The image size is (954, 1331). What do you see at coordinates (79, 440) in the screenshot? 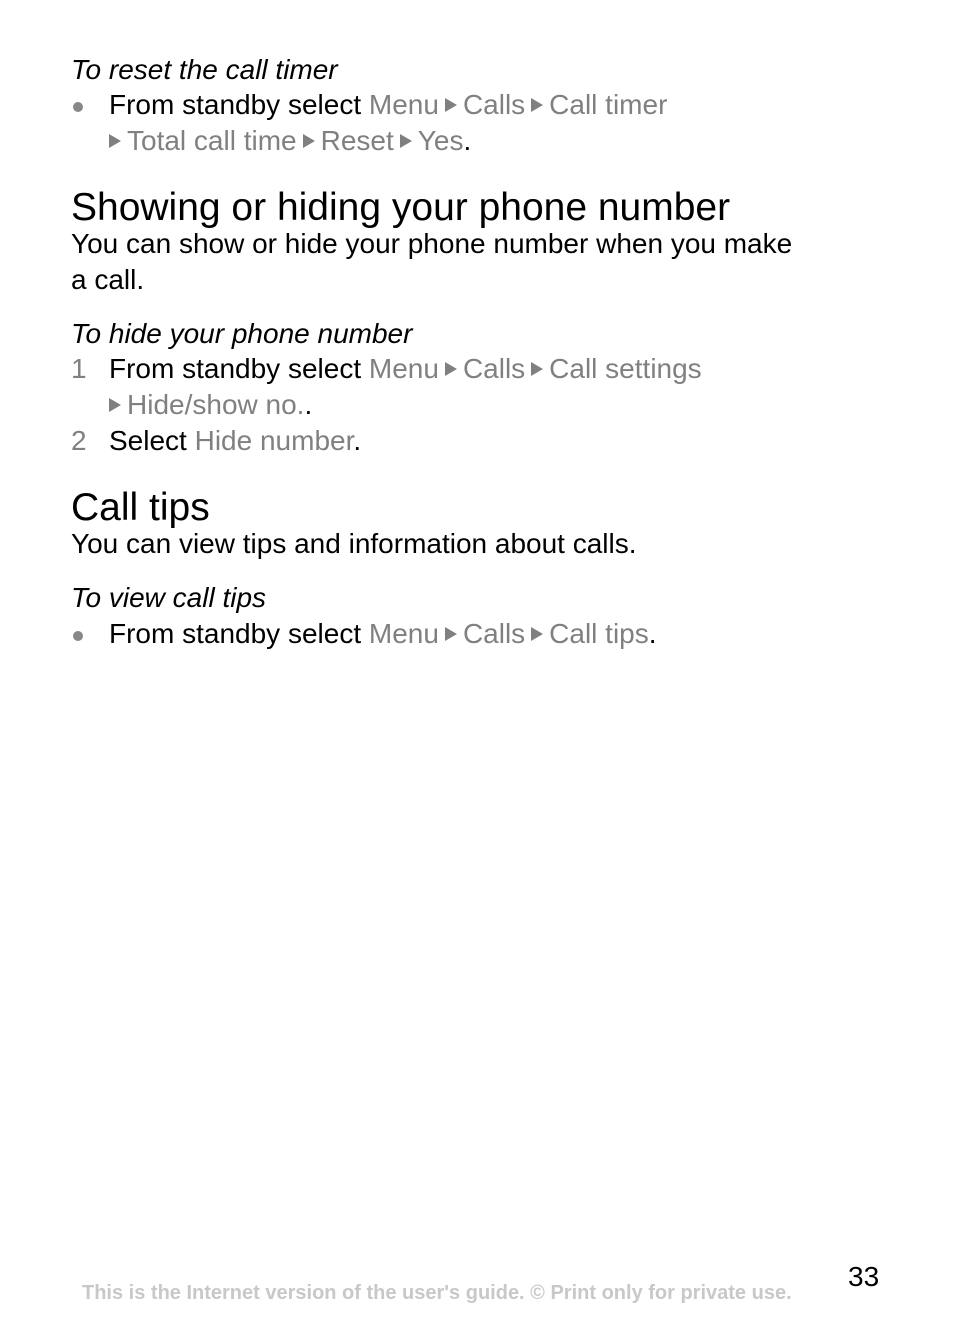
I see `step-number: 2` at bounding box center [79, 440].